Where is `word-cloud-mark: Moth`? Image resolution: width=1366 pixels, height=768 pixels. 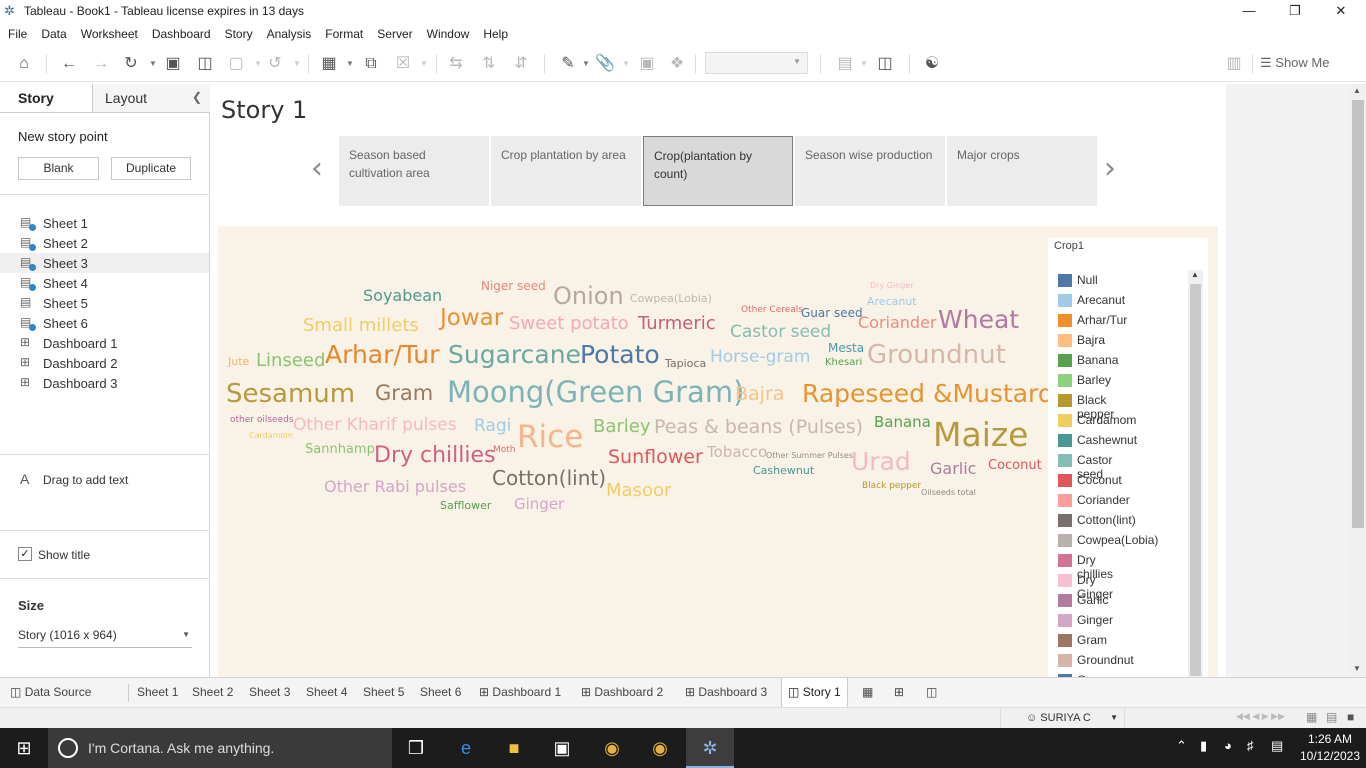 word-cloud-mark: Moth is located at coordinates (504, 450).